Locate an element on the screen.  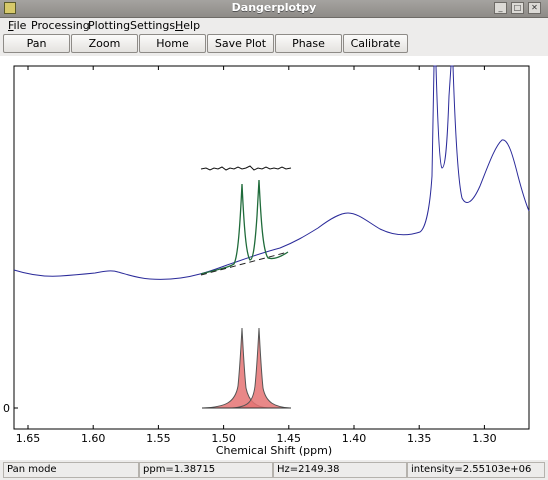
fit-line is located at coordinates (244, 227).